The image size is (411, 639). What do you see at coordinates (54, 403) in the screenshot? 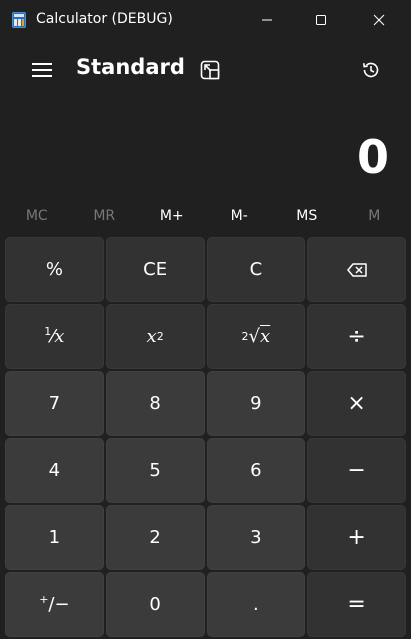
I see `digit-7-button: 7` at bounding box center [54, 403].